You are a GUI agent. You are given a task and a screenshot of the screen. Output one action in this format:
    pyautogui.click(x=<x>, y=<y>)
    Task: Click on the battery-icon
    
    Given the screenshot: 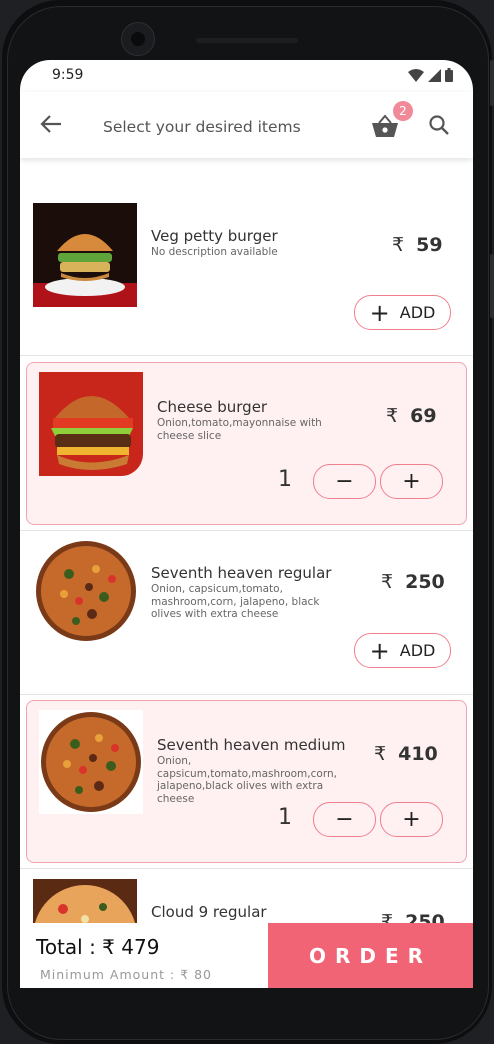 What is the action you would take?
    pyautogui.click(x=449, y=75)
    